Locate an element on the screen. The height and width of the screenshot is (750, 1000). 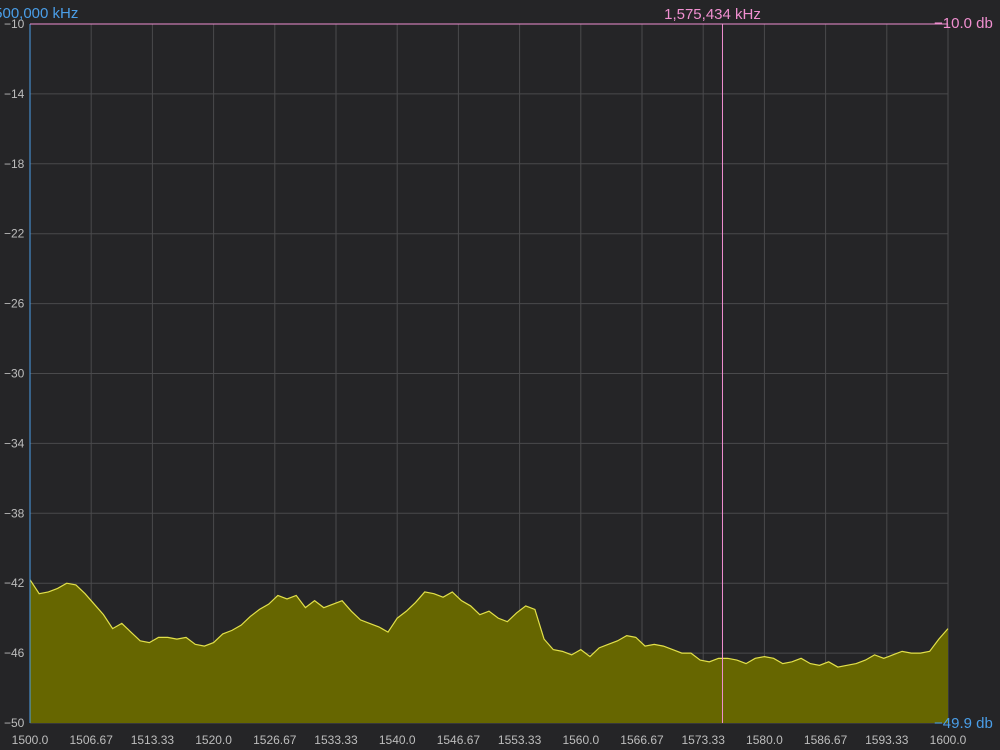
y-tick-label: −30 is located at coordinates (14, 374).